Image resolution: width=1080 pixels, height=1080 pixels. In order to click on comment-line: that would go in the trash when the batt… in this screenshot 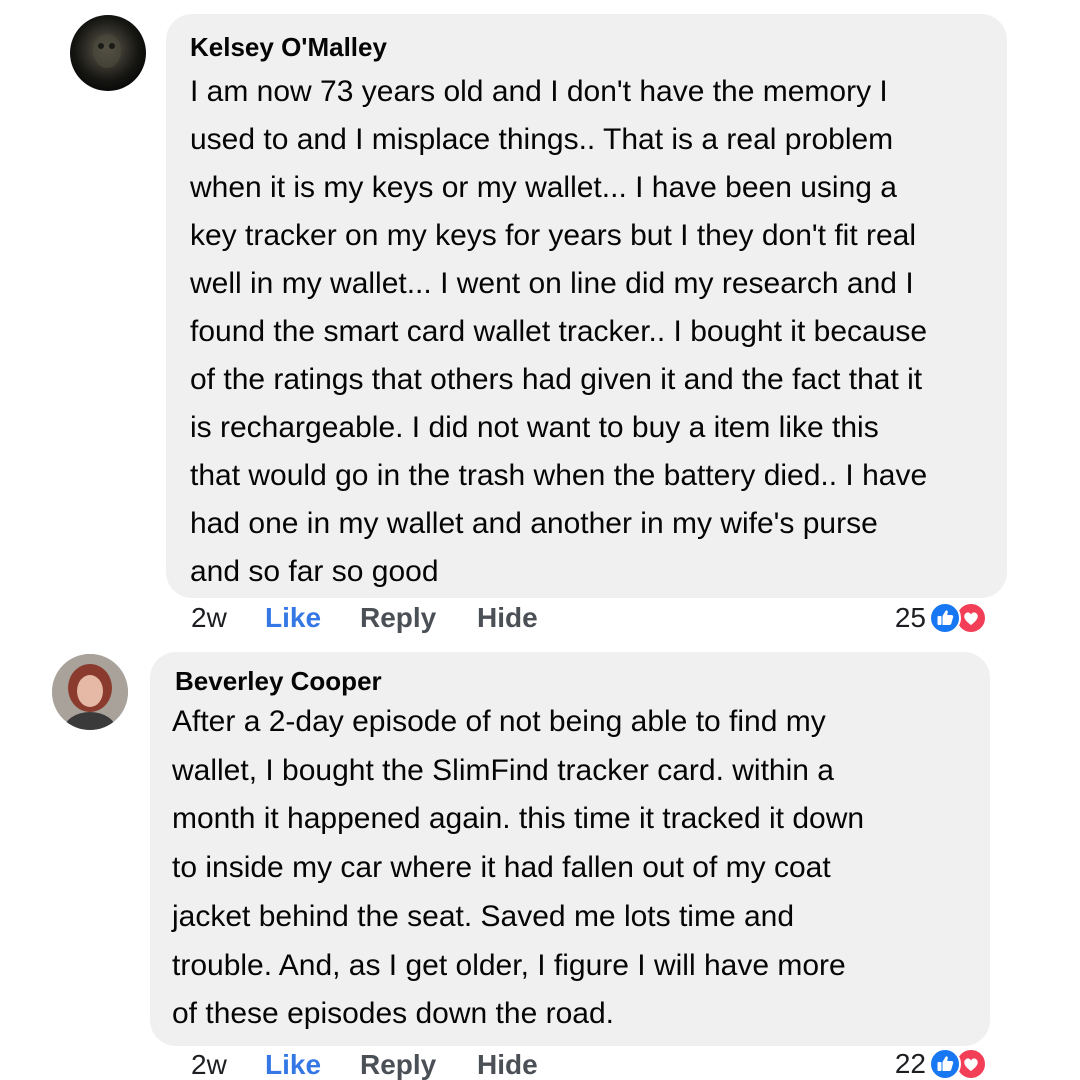, I will do `click(559, 475)`.